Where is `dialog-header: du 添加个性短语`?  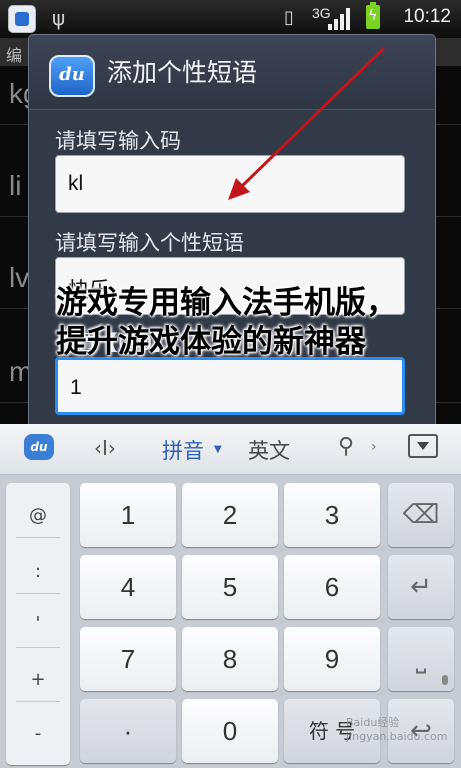
dialog-header: du 添加个性短语 is located at coordinates (232, 72).